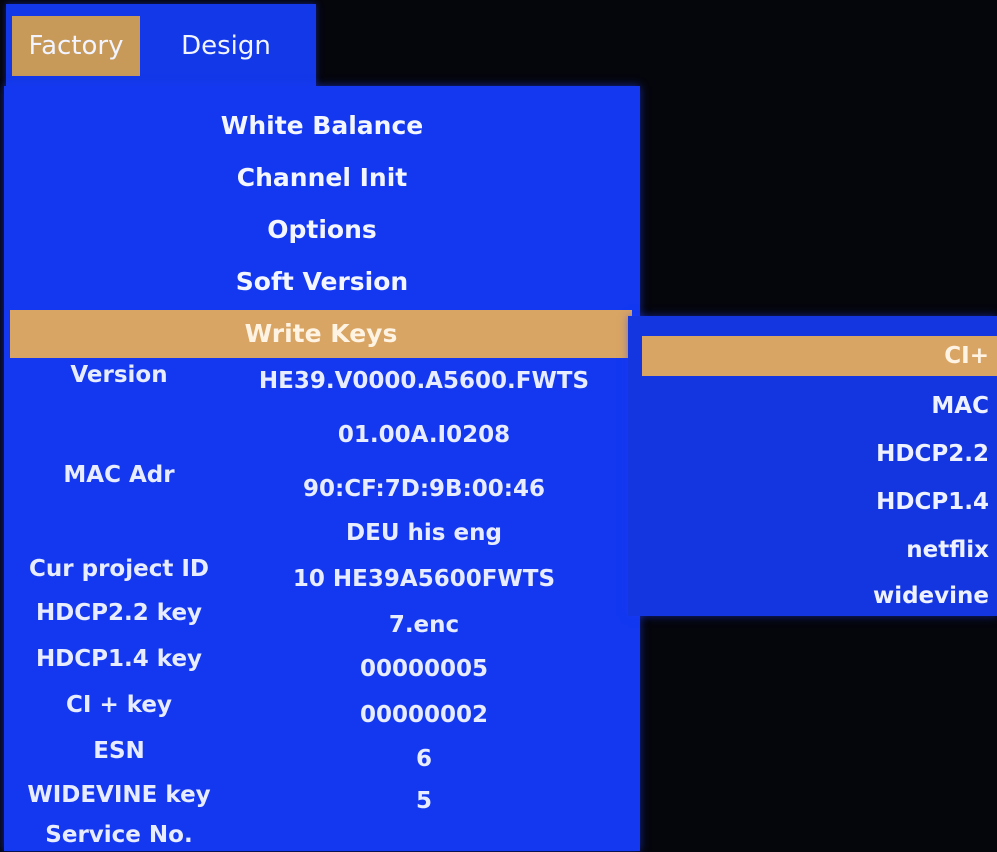 This screenshot has width=997, height=852. Describe the element at coordinates (322, 282) in the screenshot. I see `menu-item-soft-version: Soft Version` at that location.